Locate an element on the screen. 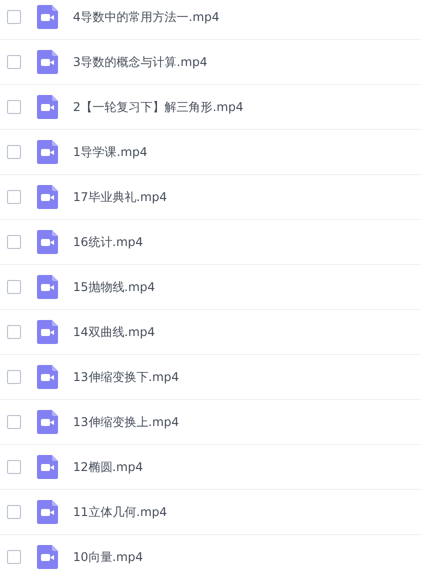 This screenshot has height=574, width=421. file-name: 13伸缩变换上.mp4 is located at coordinates (126, 422).